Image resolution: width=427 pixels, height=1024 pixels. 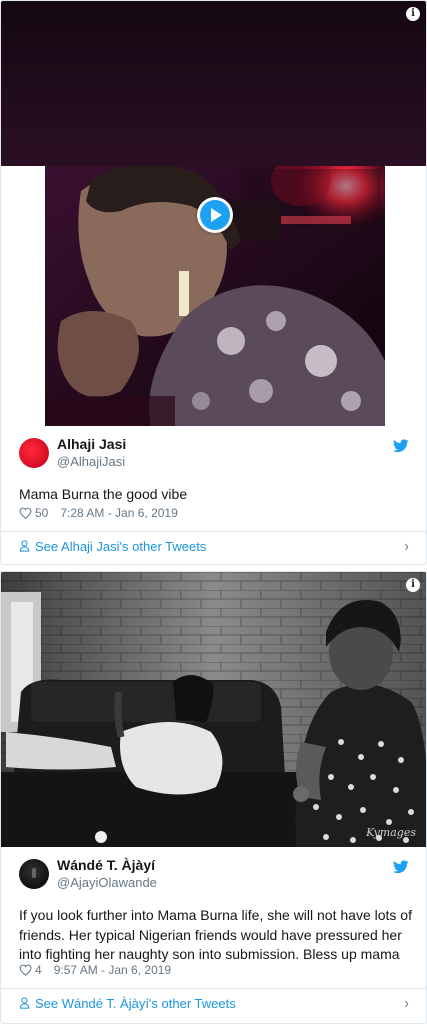 What do you see at coordinates (214, 876) in the screenshot?
I see `tweet-2-header: Wándé T. Àjàyí @AjayiOlawande` at bounding box center [214, 876].